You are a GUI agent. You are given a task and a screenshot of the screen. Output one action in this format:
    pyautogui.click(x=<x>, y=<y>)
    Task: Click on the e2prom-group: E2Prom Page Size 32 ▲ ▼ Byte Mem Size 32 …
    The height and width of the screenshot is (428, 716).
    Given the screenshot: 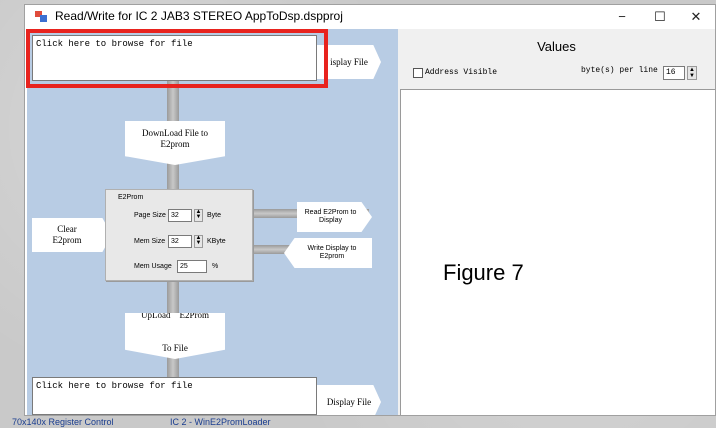 What is the action you would take?
    pyautogui.click(x=179, y=235)
    